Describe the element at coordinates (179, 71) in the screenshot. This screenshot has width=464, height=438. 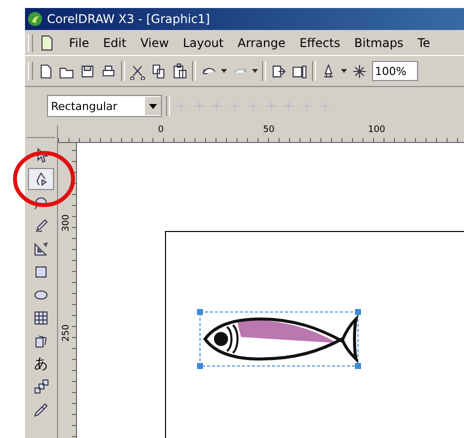
I see `clipboard-icon` at that location.